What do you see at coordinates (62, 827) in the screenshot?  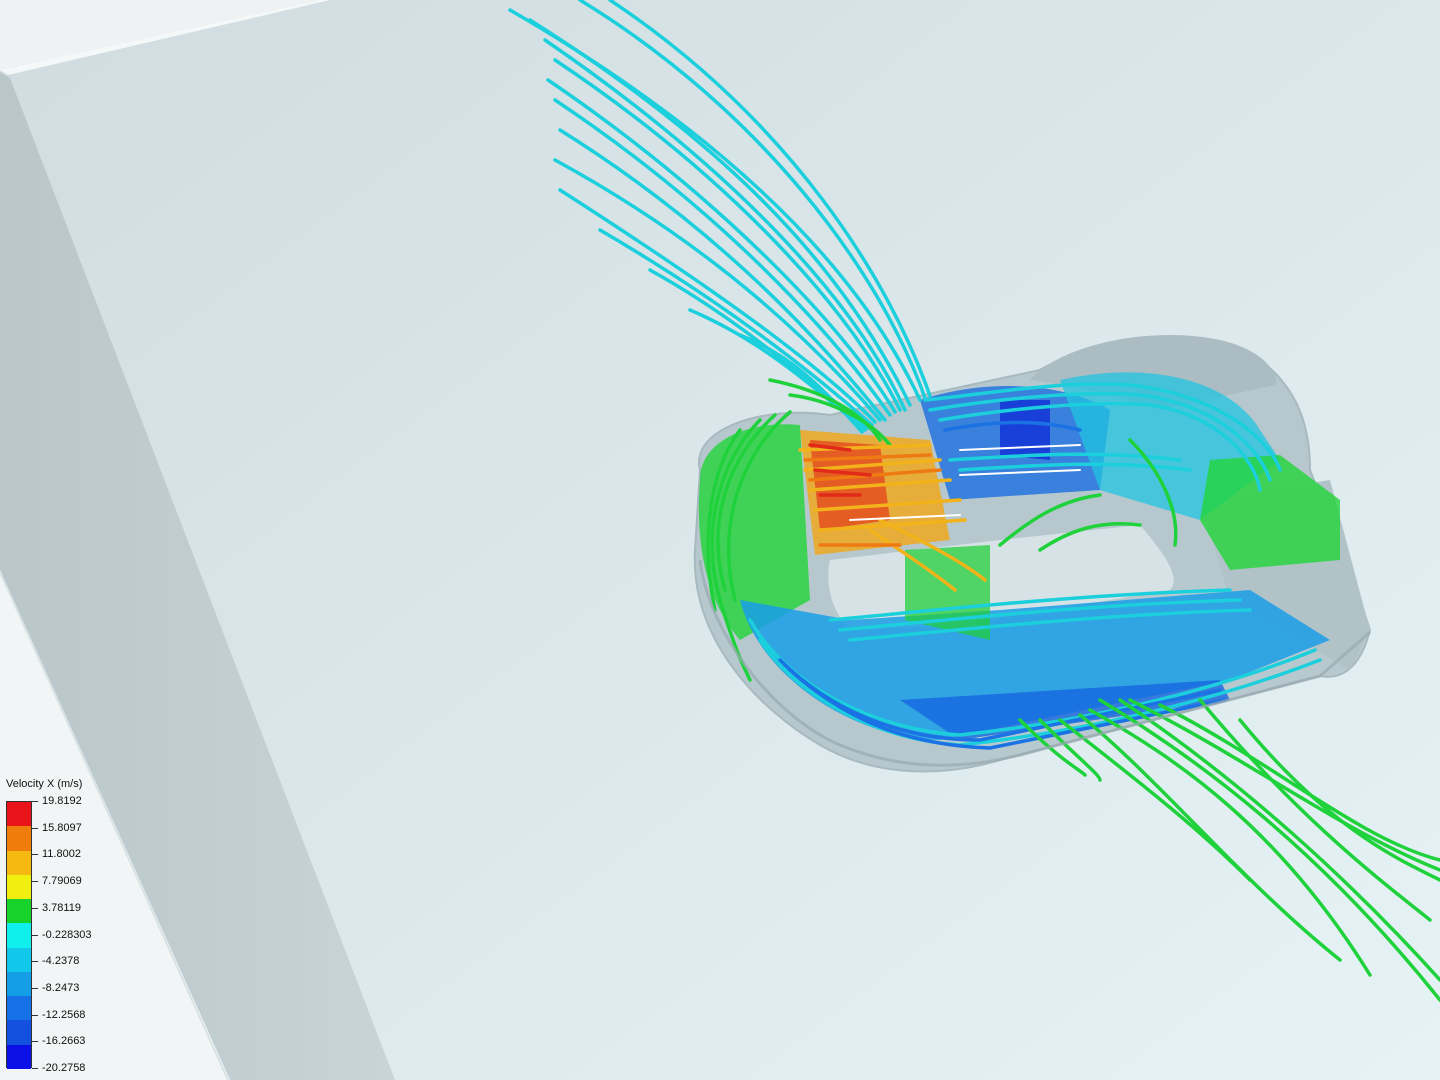 I see `legend-tick-label: 15.8097` at bounding box center [62, 827].